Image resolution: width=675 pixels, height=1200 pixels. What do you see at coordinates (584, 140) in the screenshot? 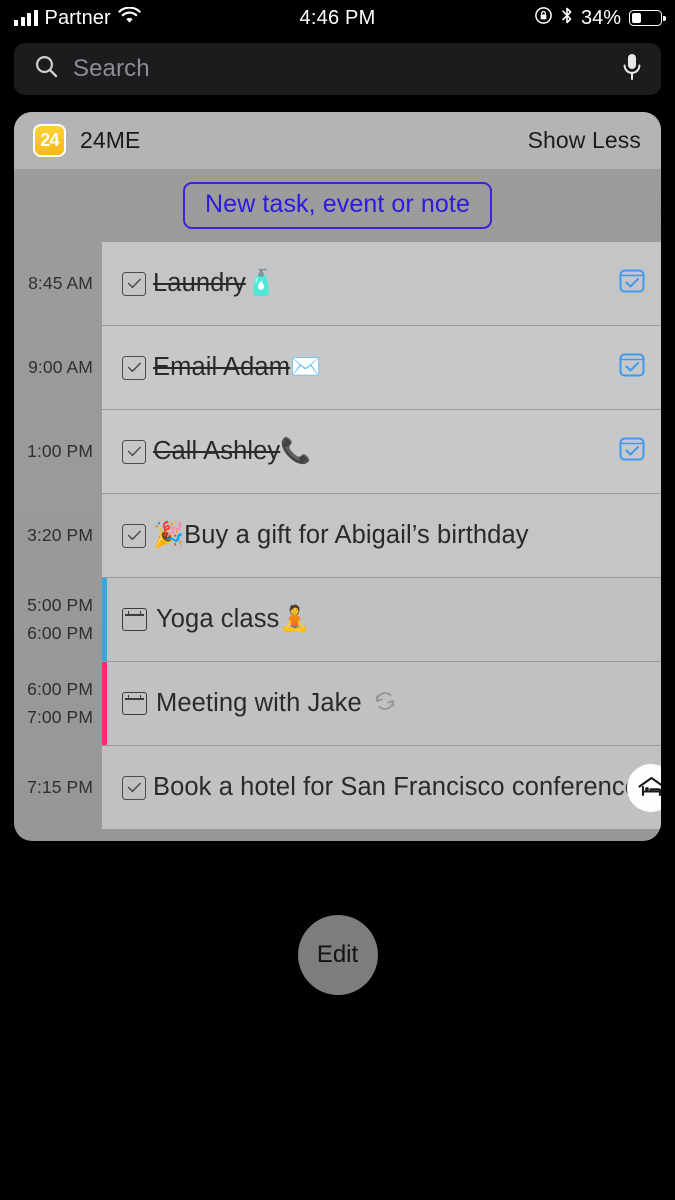
I see `show-less-button: Show Less` at bounding box center [584, 140].